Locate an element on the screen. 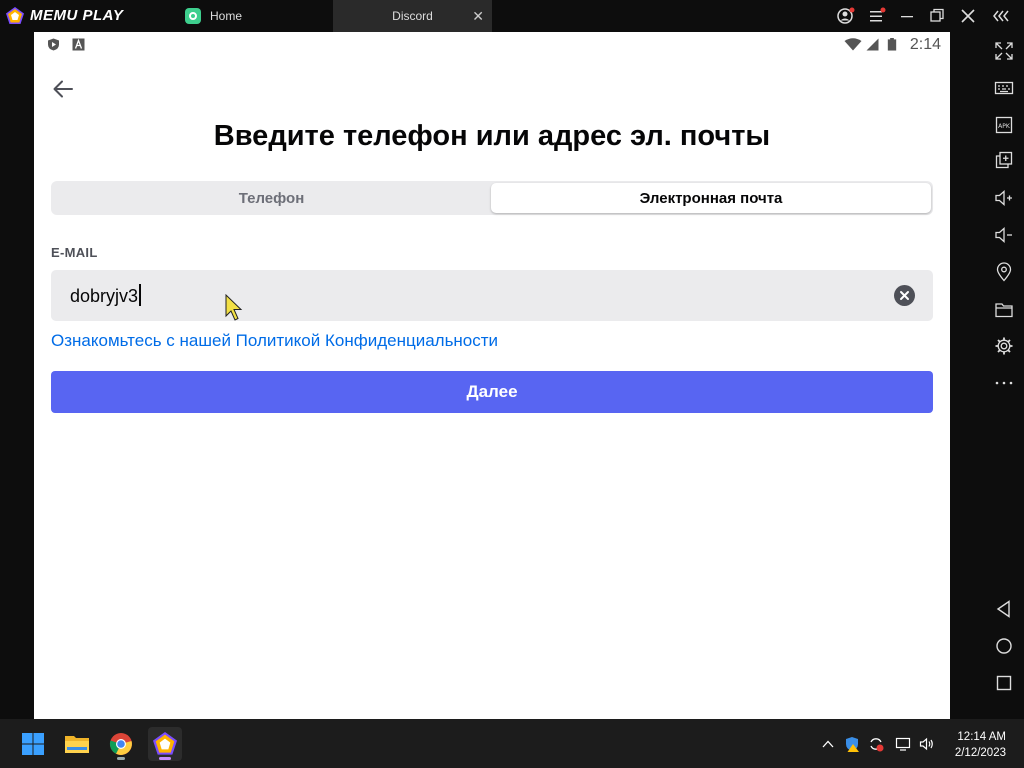  emulator-frame-right is located at coordinates (967, 375).